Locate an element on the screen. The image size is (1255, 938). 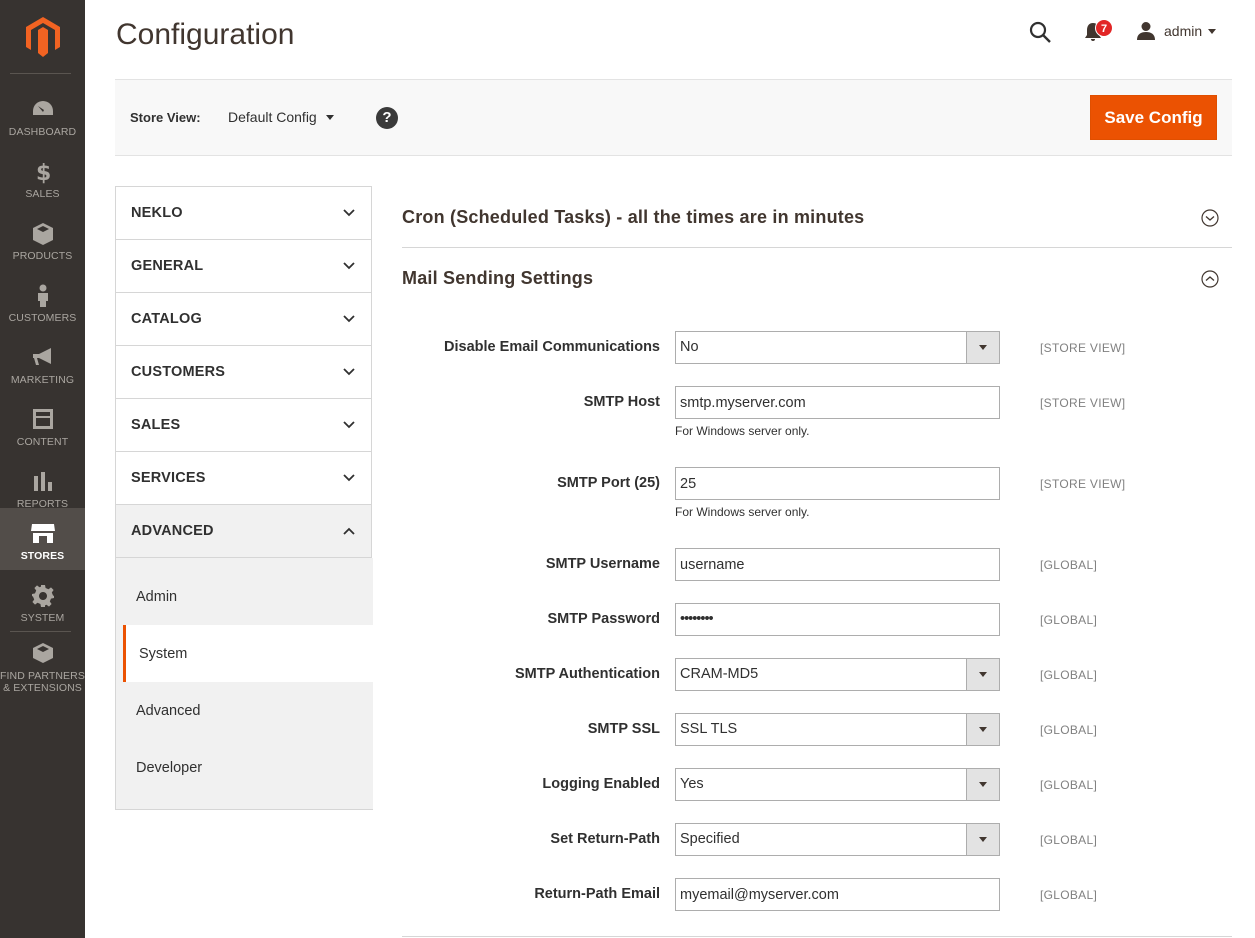
nav-label: MARKETING is located at coordinates (42, 380).